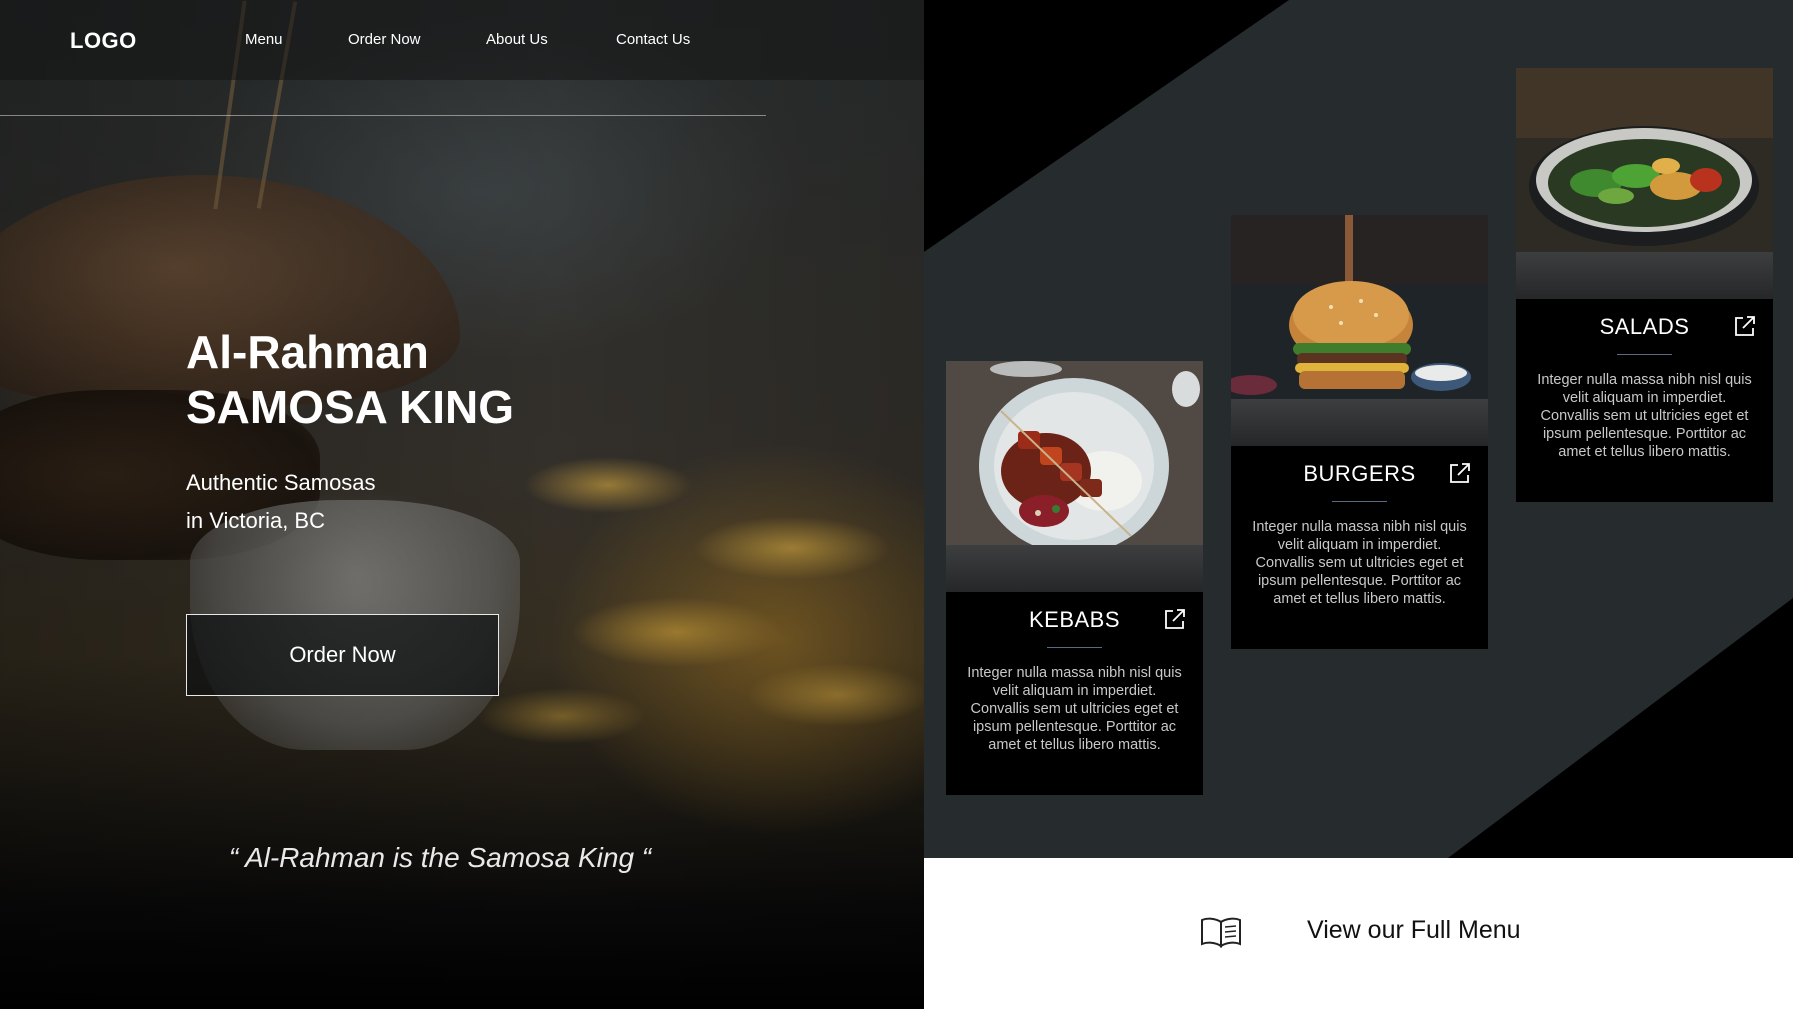  Describe the element at coordinates (307, 352) in the screenshot. I see `hero-title-line1: Al-Rahman` at that location.